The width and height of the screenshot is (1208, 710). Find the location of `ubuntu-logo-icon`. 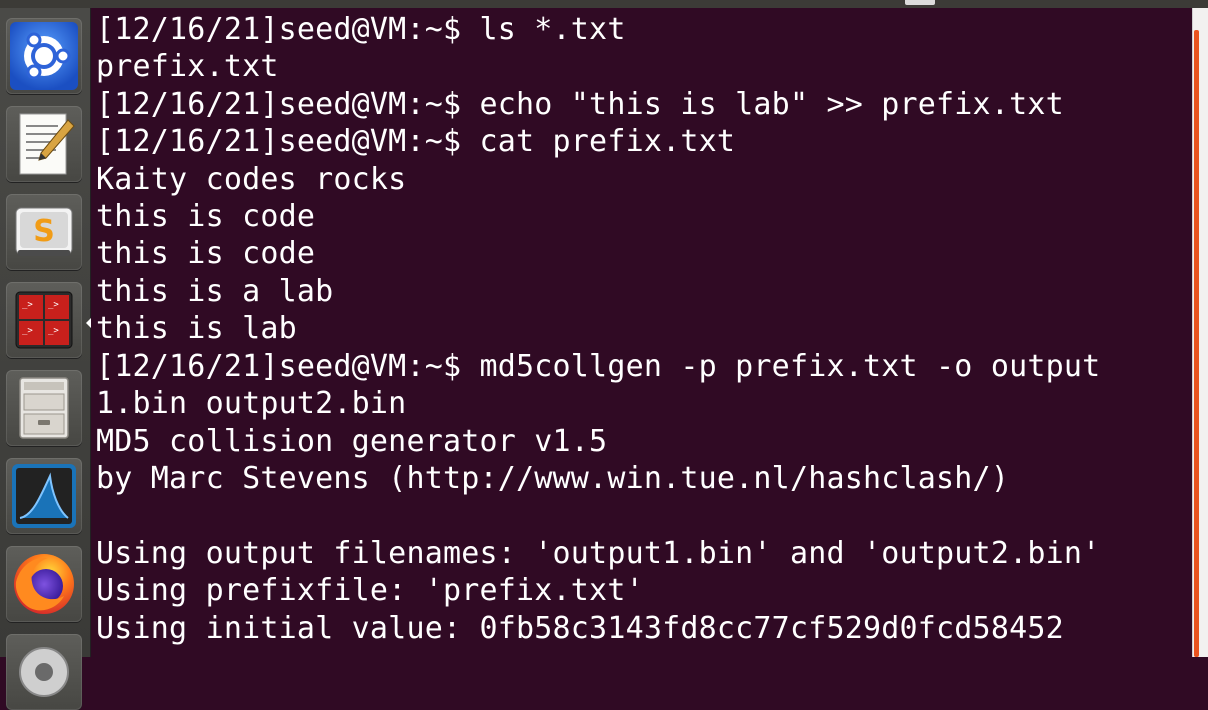

ubuntu-logo-icon is located at coordinates (44, 56).